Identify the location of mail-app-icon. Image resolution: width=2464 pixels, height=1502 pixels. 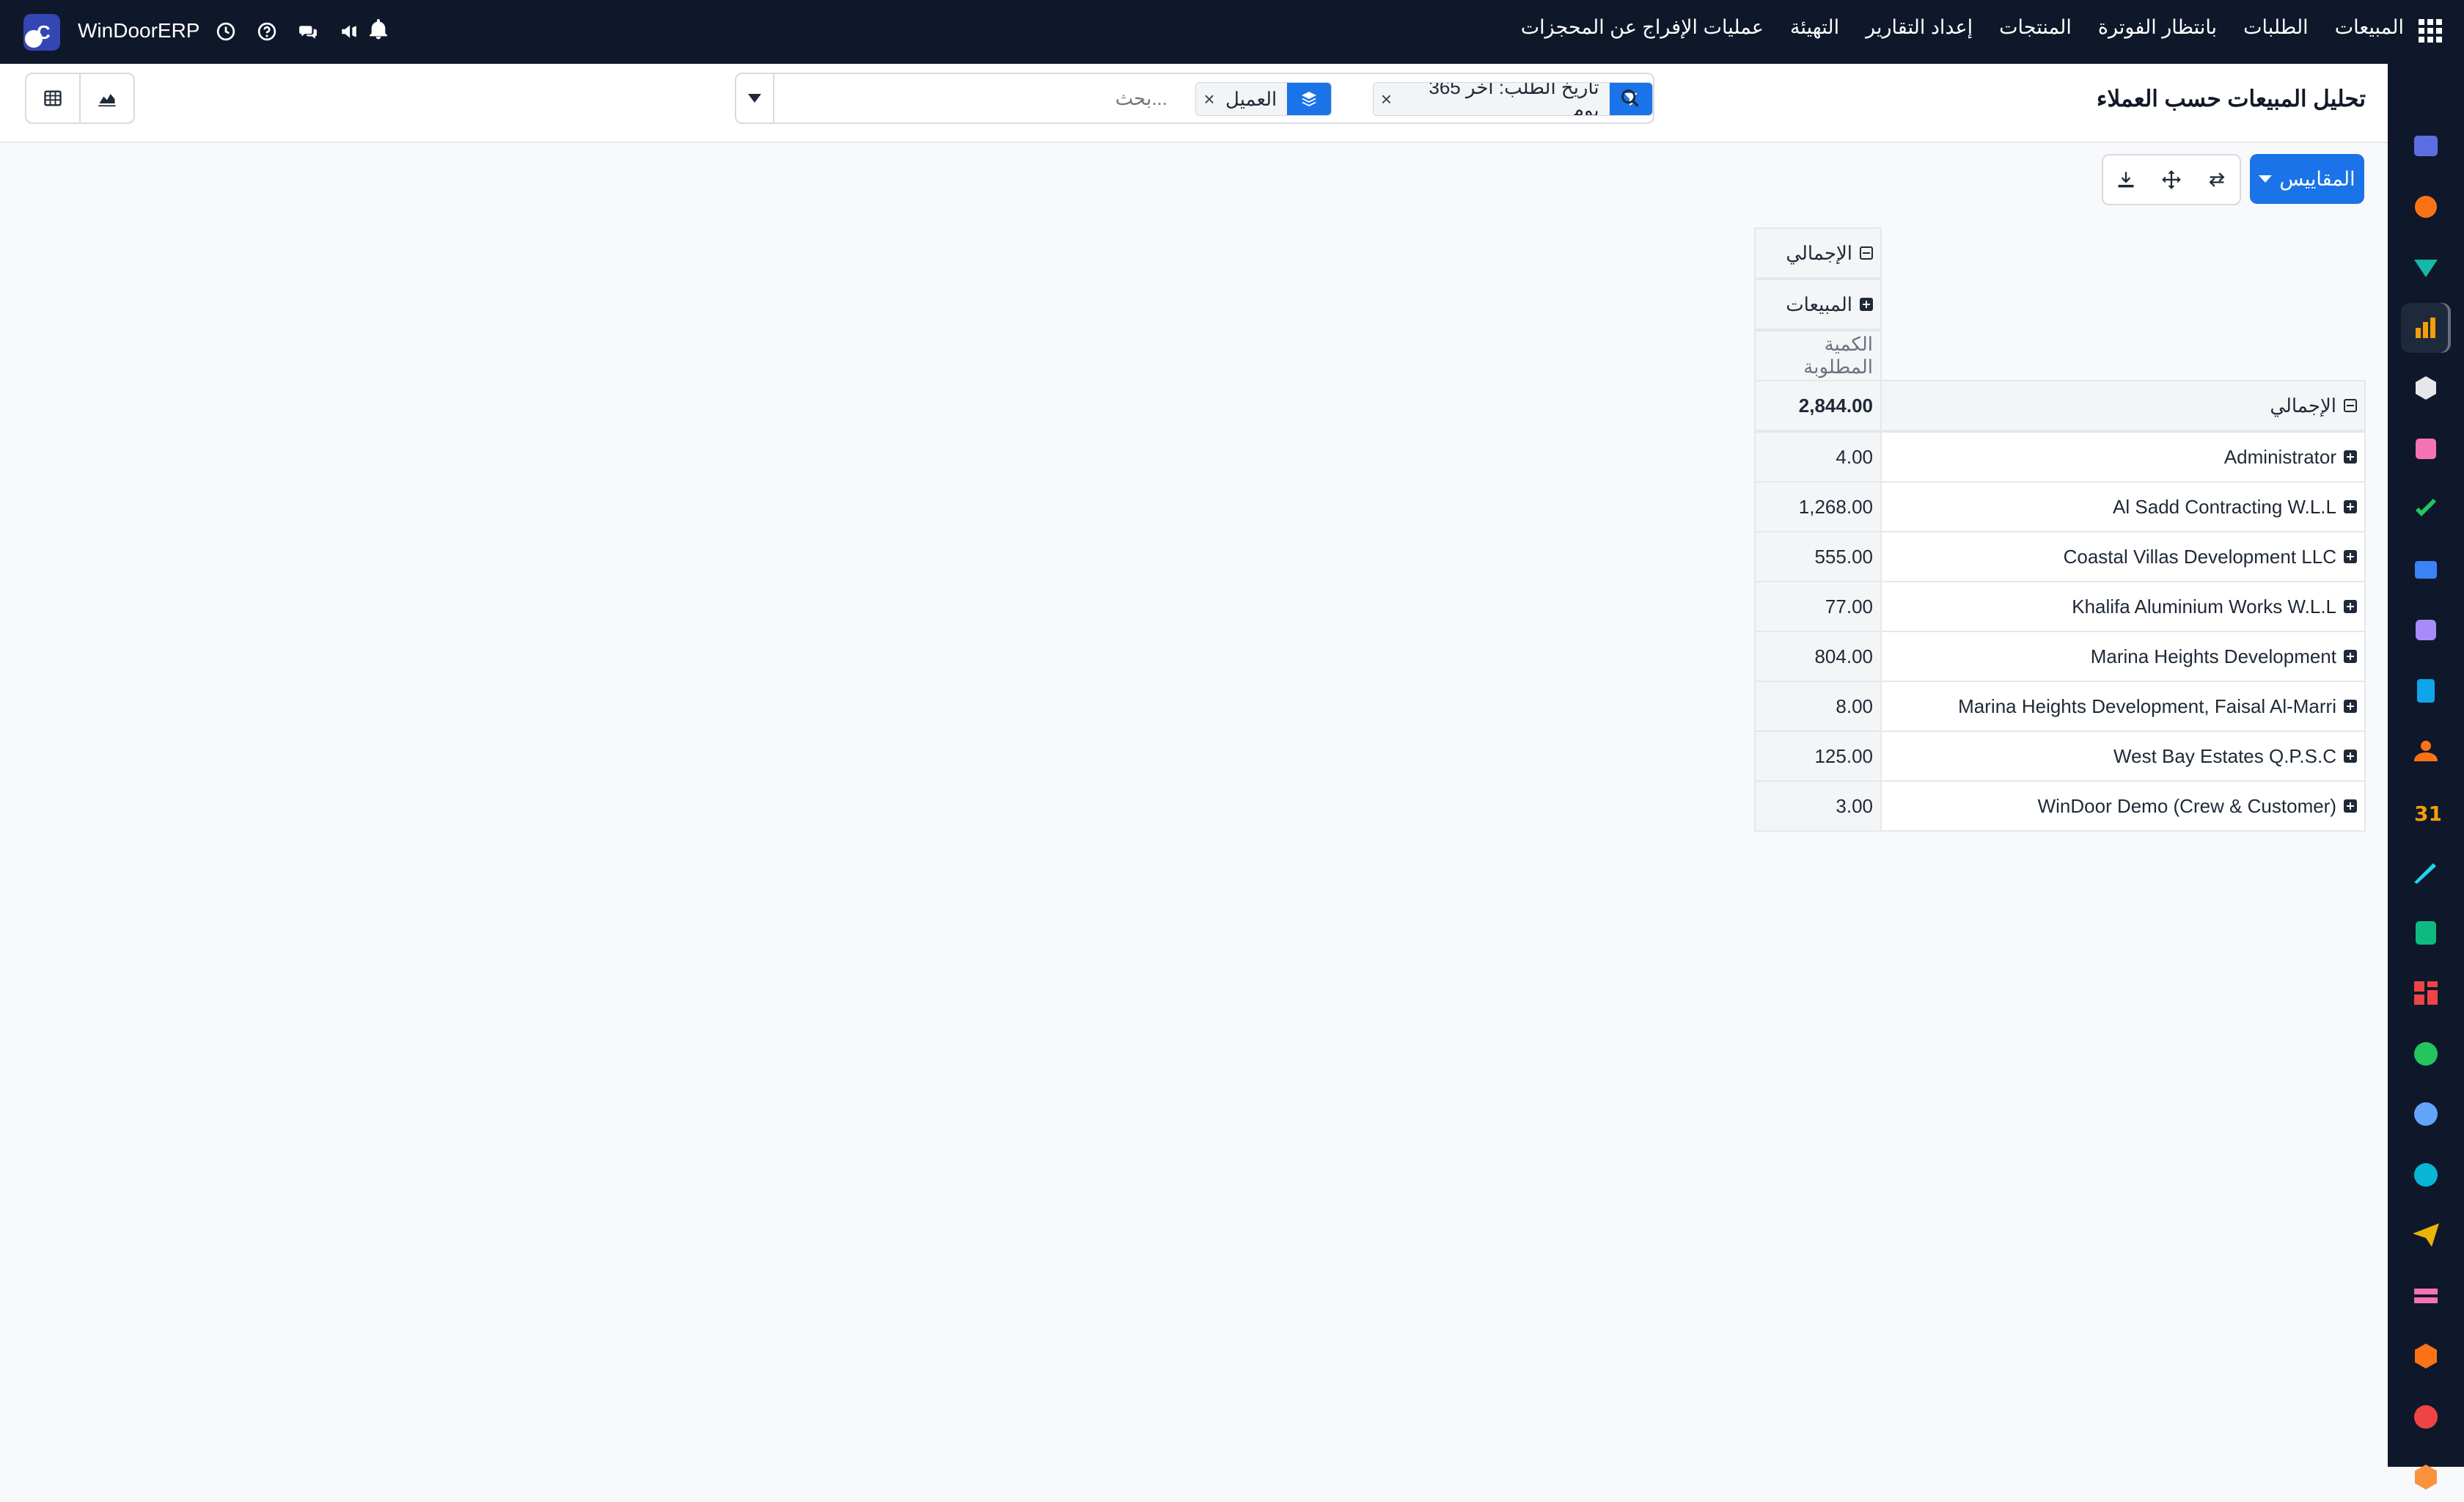
(2426, 146).